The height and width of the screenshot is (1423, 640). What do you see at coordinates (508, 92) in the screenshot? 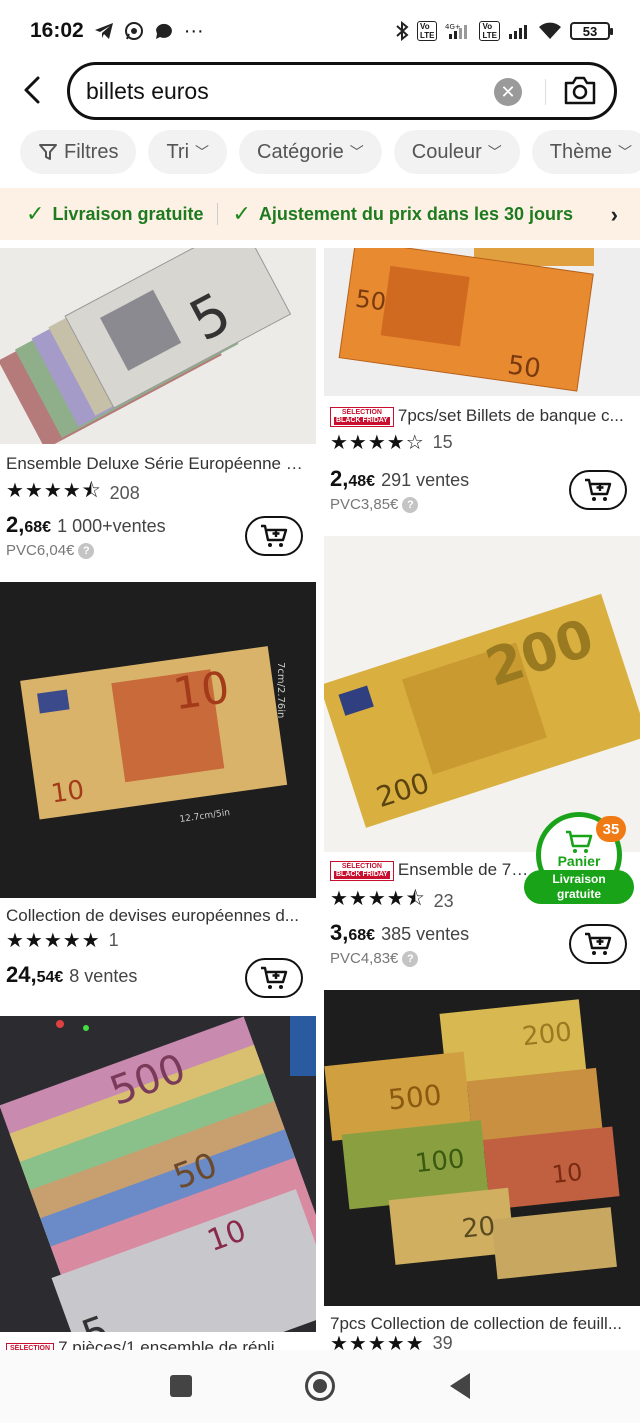
I see `clear-search-icon: ✕` at bounding box center [508, 92].